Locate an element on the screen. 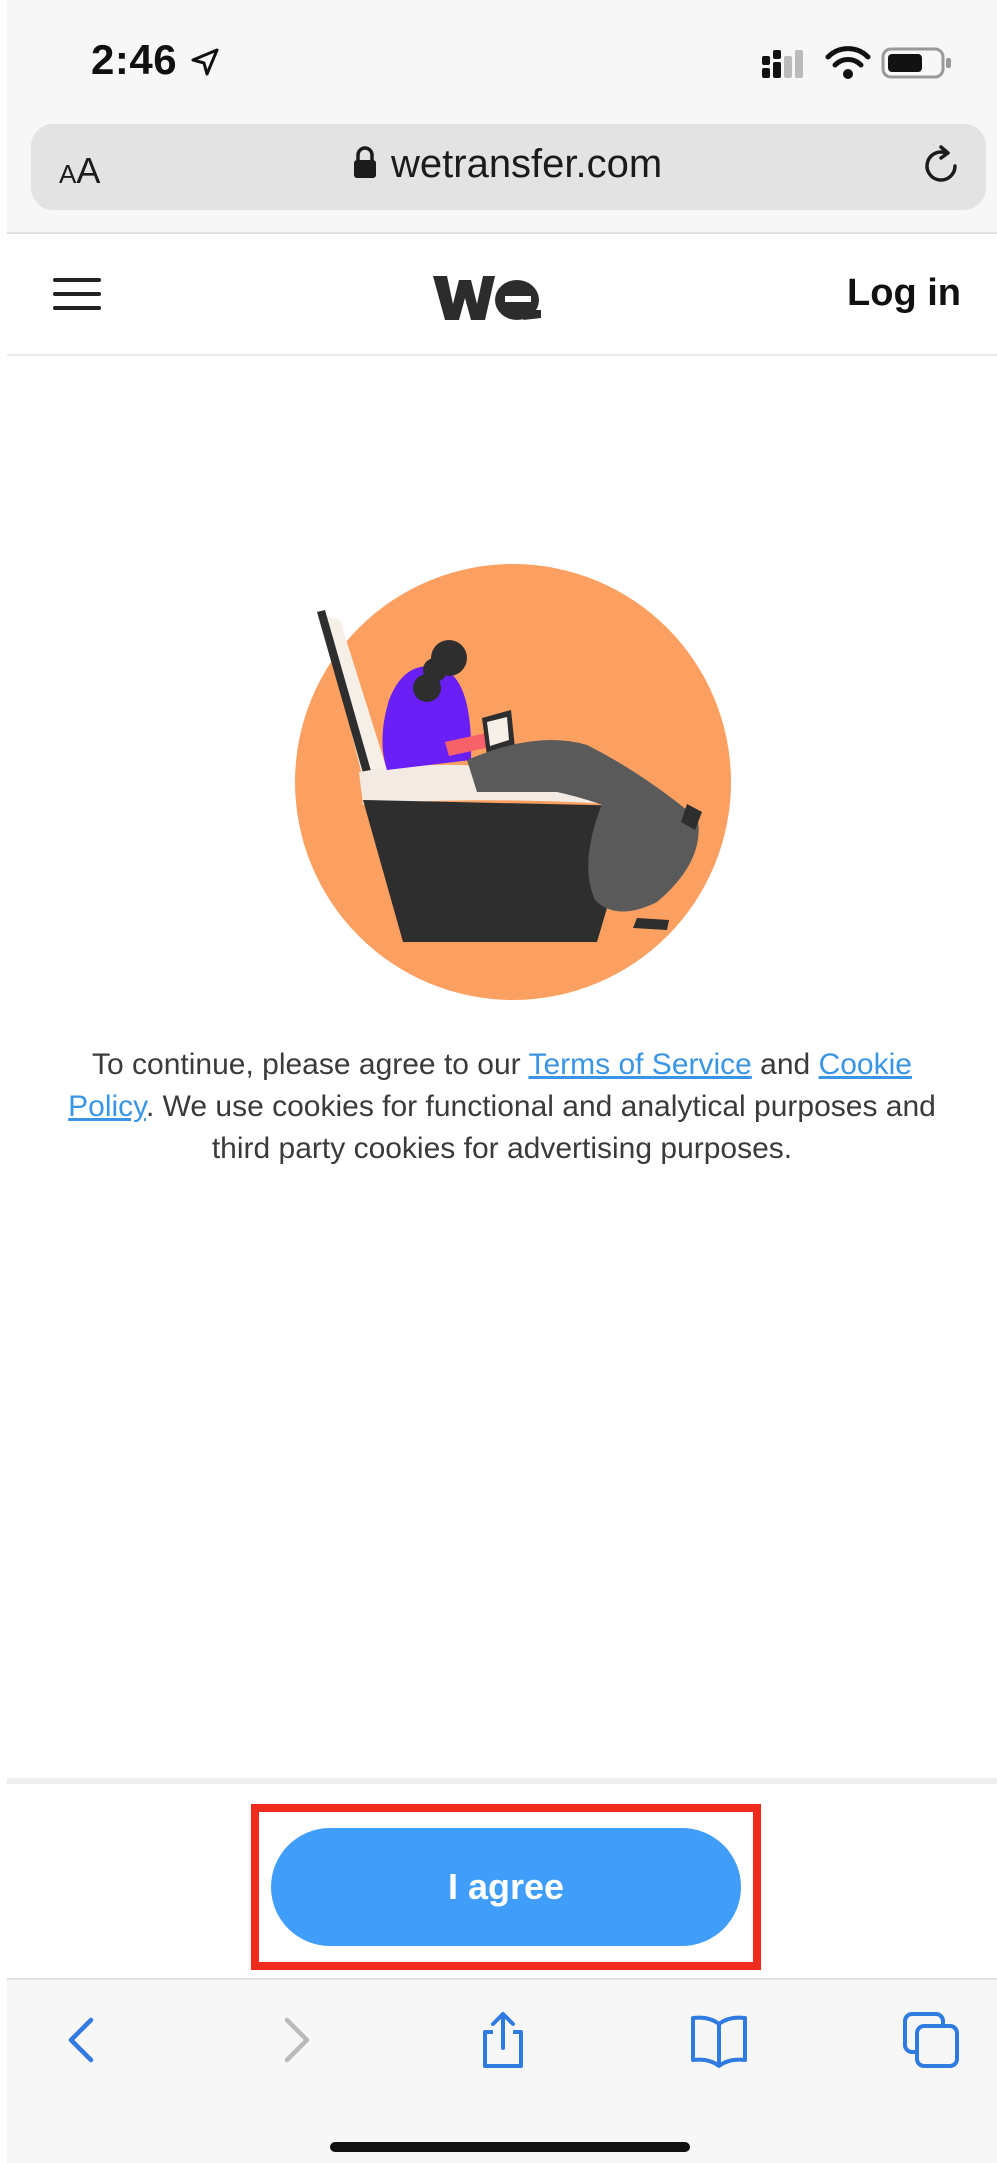 The width and height of the screenshot is (997, 2163). browser-toolbar is located at coordinates (502, 2070).